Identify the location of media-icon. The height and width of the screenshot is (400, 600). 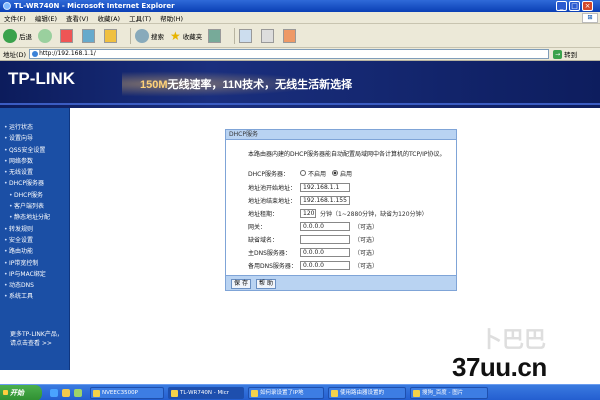
(215, 35).